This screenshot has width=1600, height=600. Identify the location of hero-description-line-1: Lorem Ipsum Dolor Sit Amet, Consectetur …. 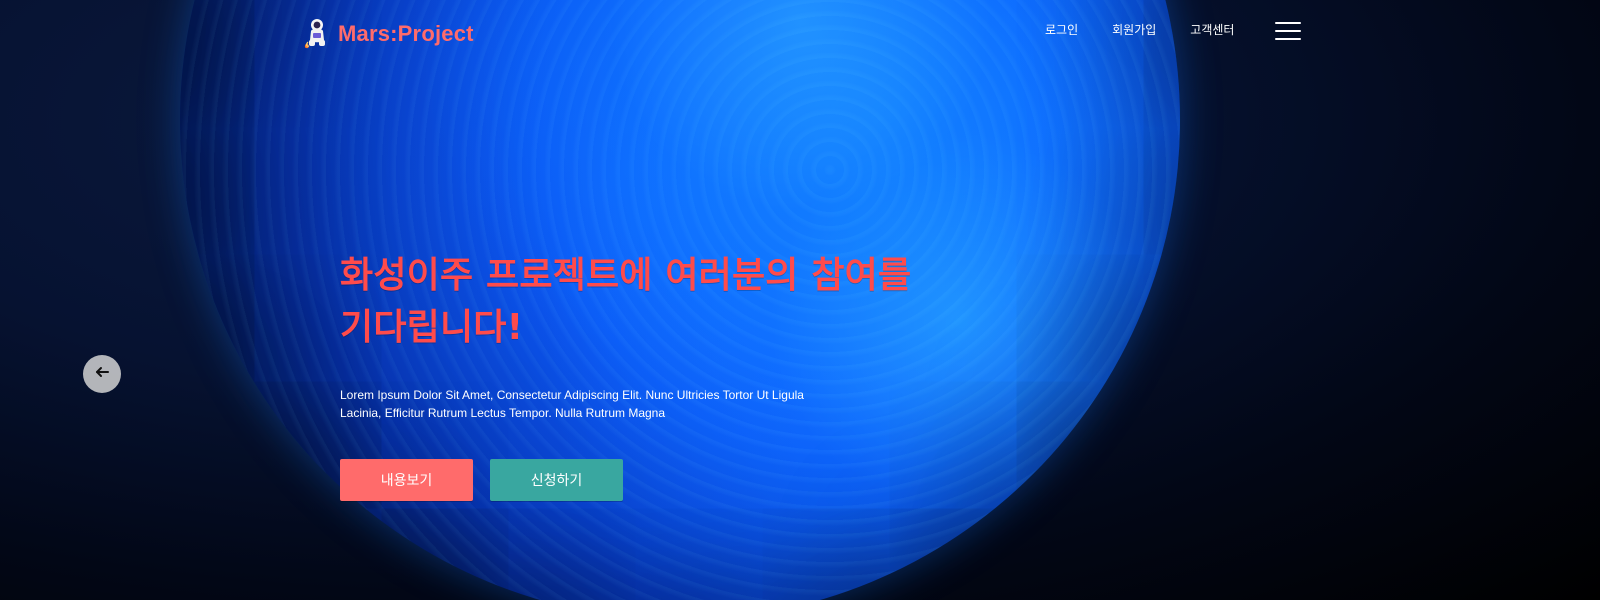
(572, 395).